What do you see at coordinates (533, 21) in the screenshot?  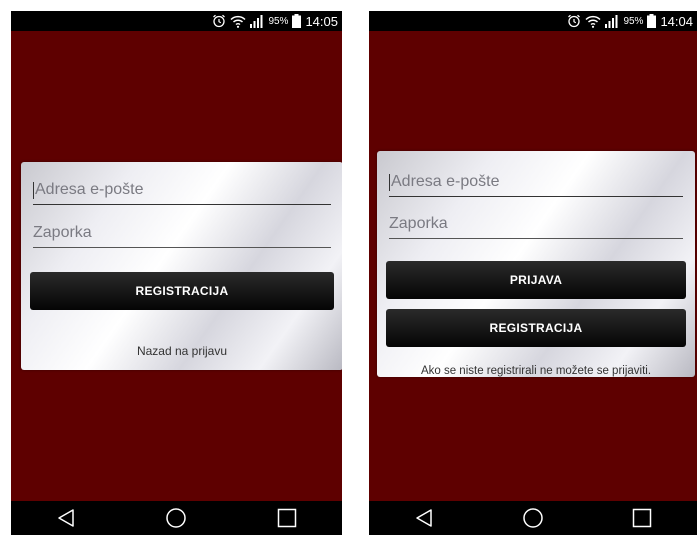 I see `status-bar: 95% 14:04` at bounding box center [533, 21].